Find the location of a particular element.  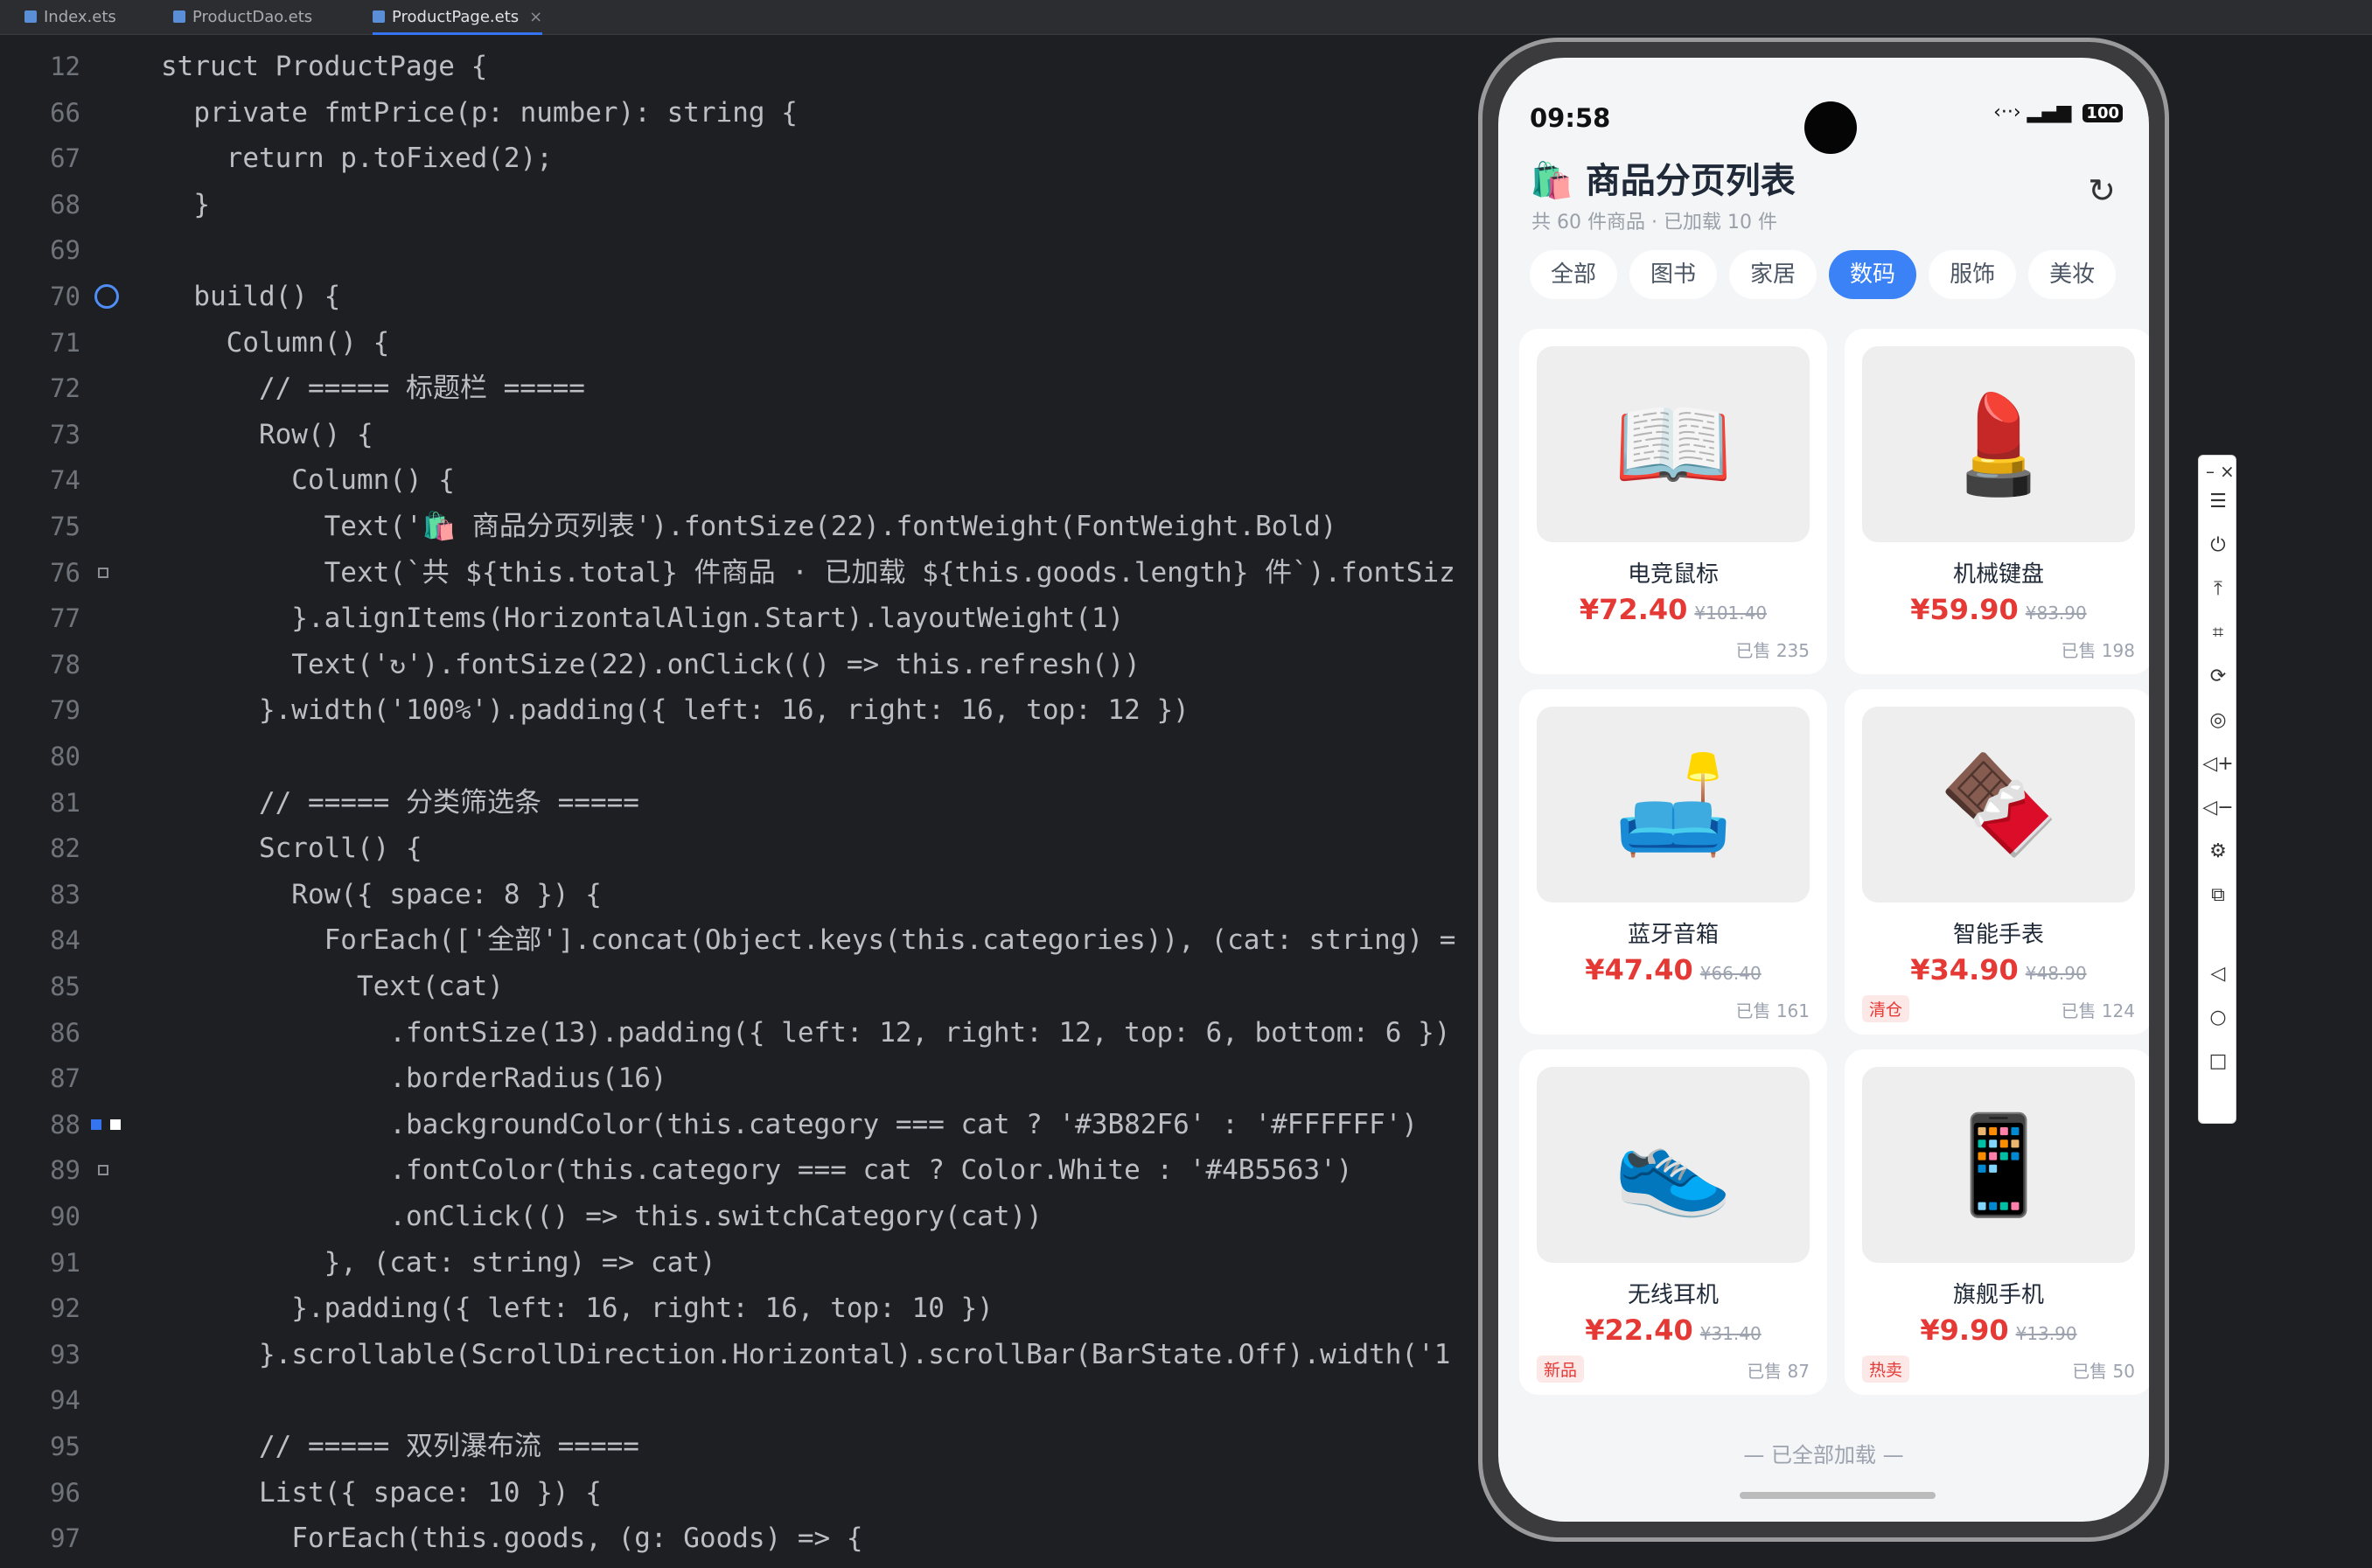

minimize-icon: – is located at coordinates (2210, 471).